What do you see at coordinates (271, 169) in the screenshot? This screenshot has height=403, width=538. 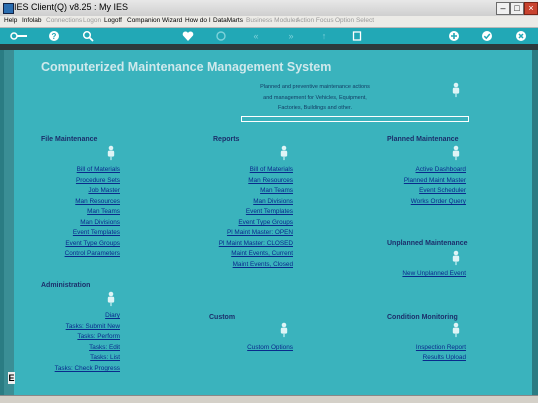 I see `report-bill-of-materials: Bill of Materials` at bounding box center [271, 169].